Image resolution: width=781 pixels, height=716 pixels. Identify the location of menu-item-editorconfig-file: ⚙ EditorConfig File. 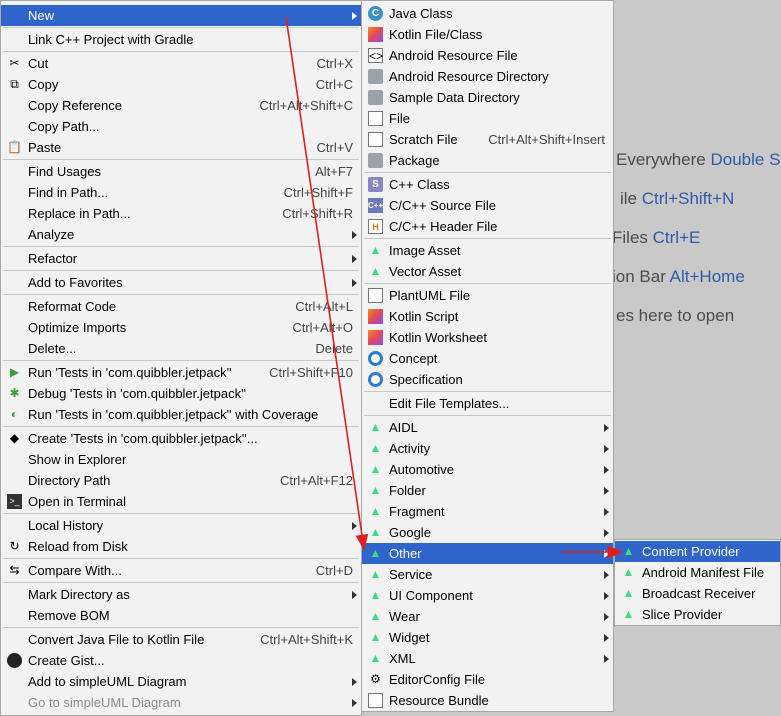
(487, 679).